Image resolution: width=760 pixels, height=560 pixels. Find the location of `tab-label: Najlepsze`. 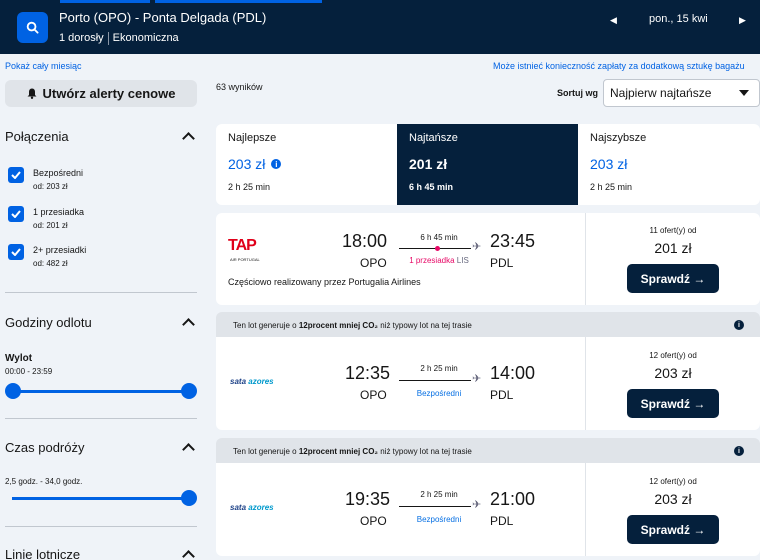

tab-label: Najlepsze is located at coordinates (252, 138).